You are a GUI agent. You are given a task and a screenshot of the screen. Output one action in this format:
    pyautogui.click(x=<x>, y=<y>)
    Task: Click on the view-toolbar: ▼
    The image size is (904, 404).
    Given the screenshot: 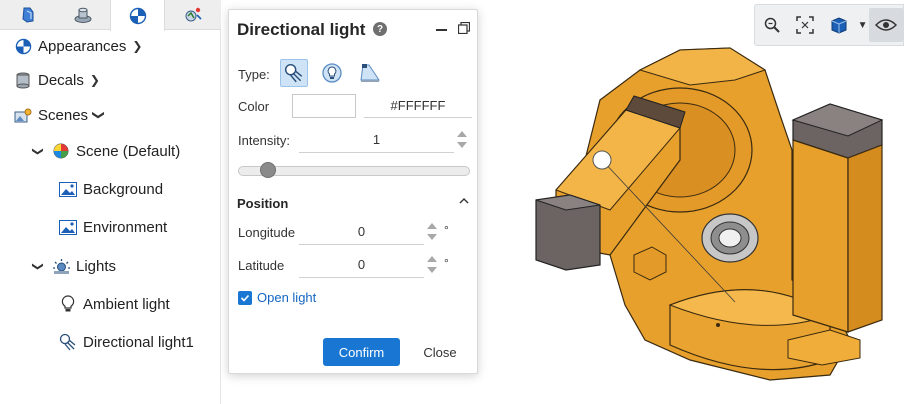 What is the action you would take?
    pyautogui.click(x=829, y=25)
    